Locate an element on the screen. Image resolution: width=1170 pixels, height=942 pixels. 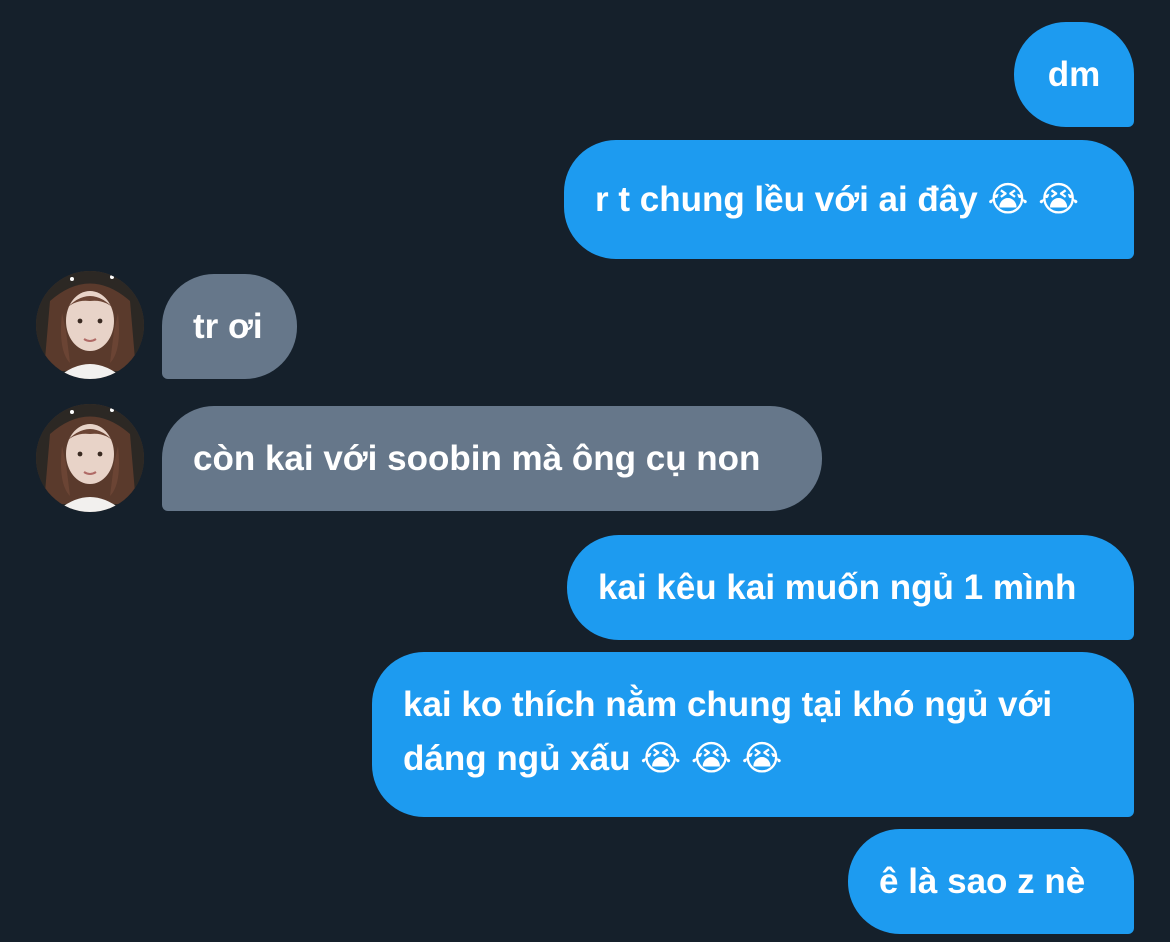
message-text: dm is located at coordinates (1074, 74).